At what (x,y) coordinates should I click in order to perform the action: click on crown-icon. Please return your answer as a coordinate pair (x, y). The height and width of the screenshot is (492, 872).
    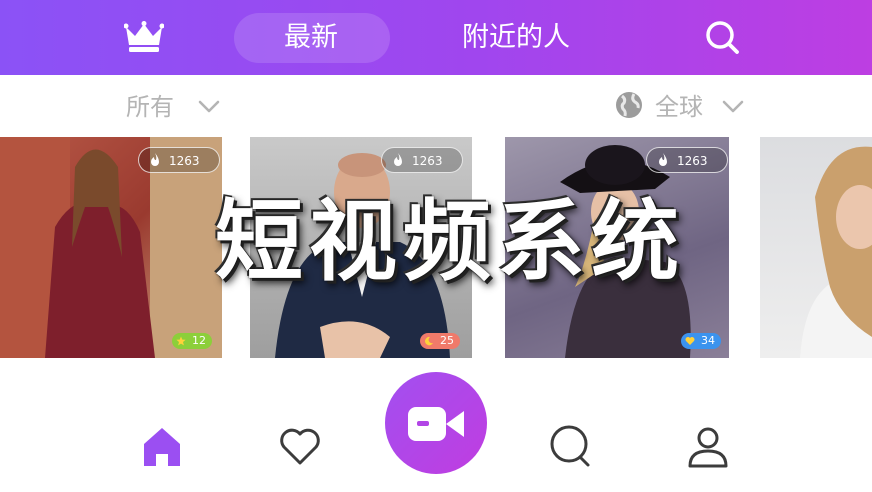
    Looking at the image, I should click on (144, 37).